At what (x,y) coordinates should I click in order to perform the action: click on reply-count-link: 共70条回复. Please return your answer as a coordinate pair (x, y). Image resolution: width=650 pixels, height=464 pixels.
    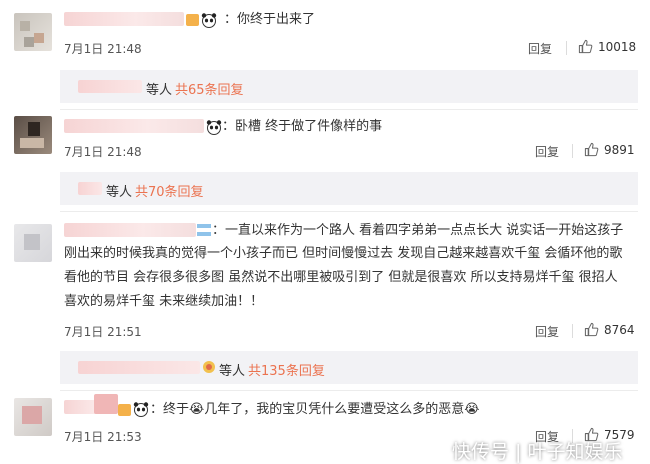
    Looking at the image, I should click on (169, 190).